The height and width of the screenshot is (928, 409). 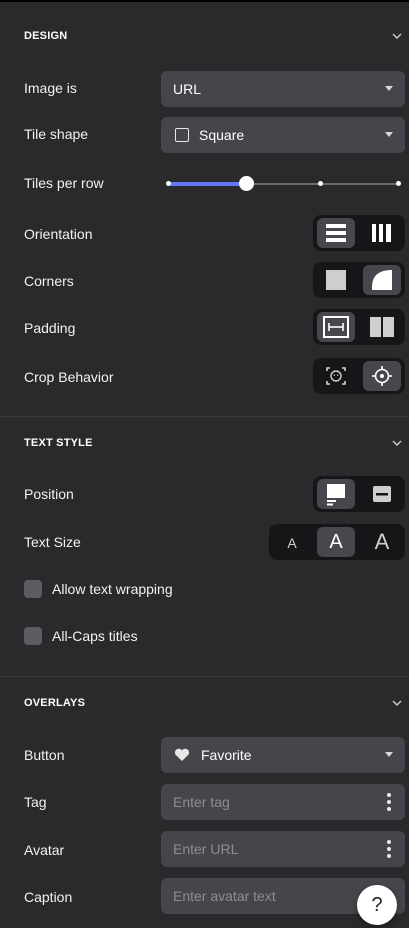 I want to click on text-size-small-label: A, so click(x=292, y=543).